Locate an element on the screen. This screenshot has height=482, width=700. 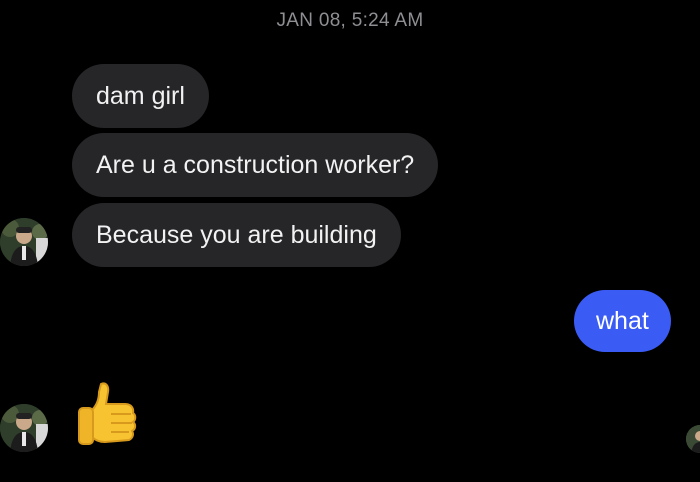
received-message-bubble: dam girl is located at coordinates (140, 96).